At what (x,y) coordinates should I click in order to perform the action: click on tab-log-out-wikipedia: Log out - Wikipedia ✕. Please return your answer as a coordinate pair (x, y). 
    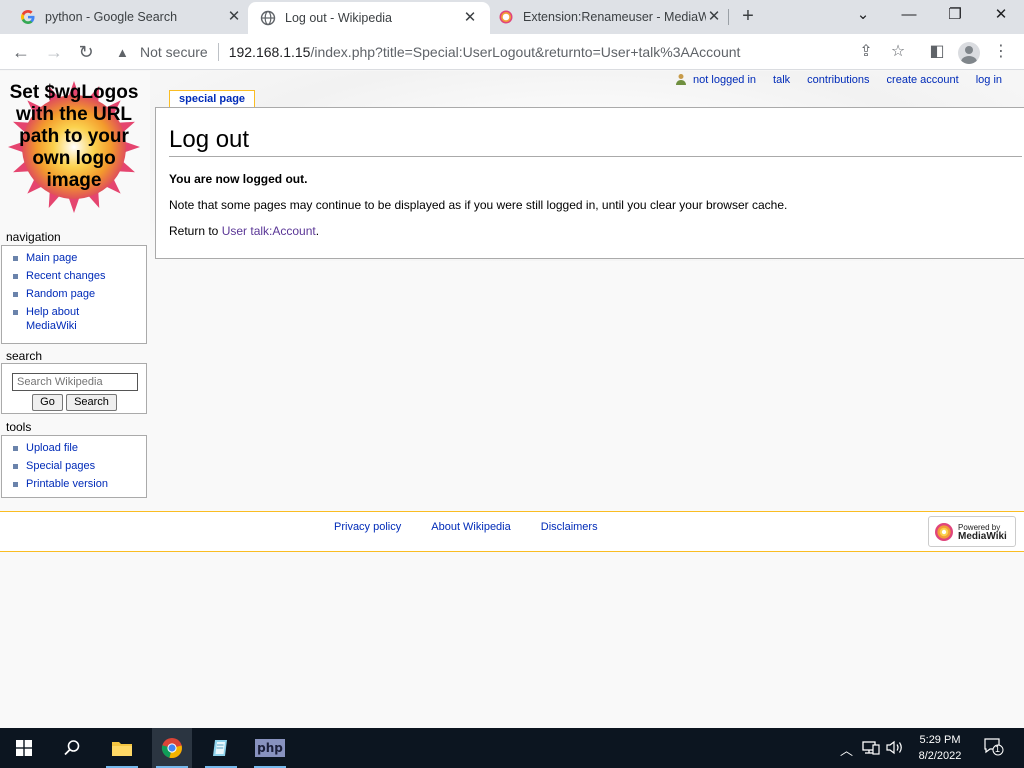
    Looking at the image, I should click on (369, 18).